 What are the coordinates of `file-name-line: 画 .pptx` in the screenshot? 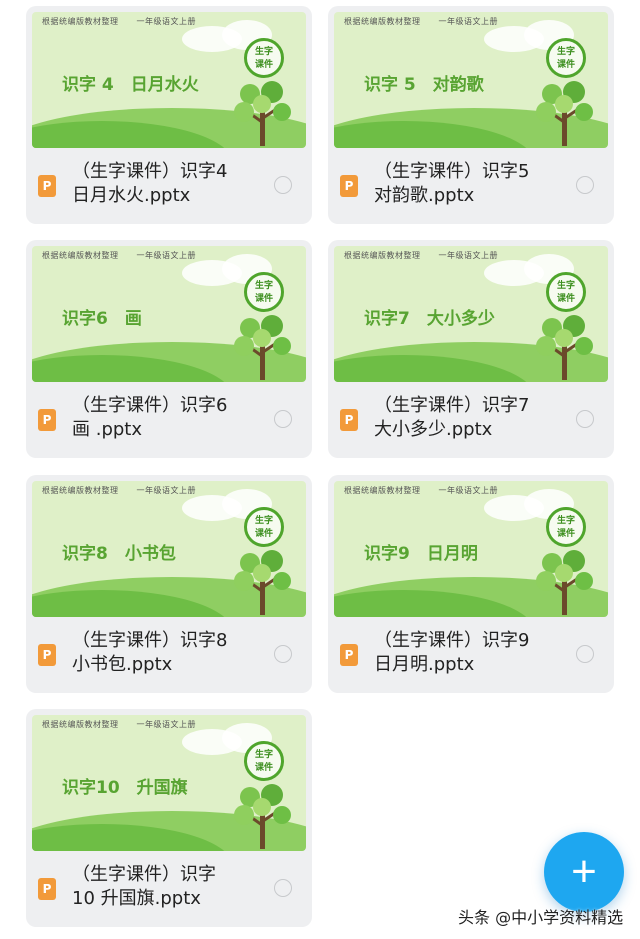 It's located at (107, 429).